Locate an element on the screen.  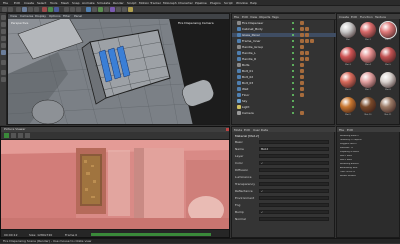
menu-item: Mesh is located at coordinates (65, 3).